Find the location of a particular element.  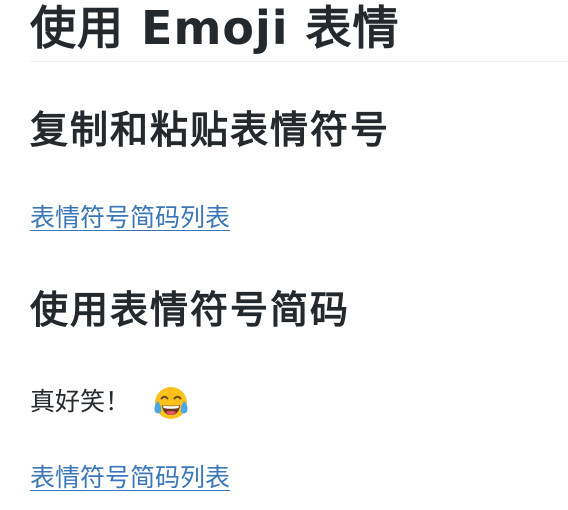

emoji-shortcode-list-link-2: 表情符号简码列表 is located at coordinates (130, 478).